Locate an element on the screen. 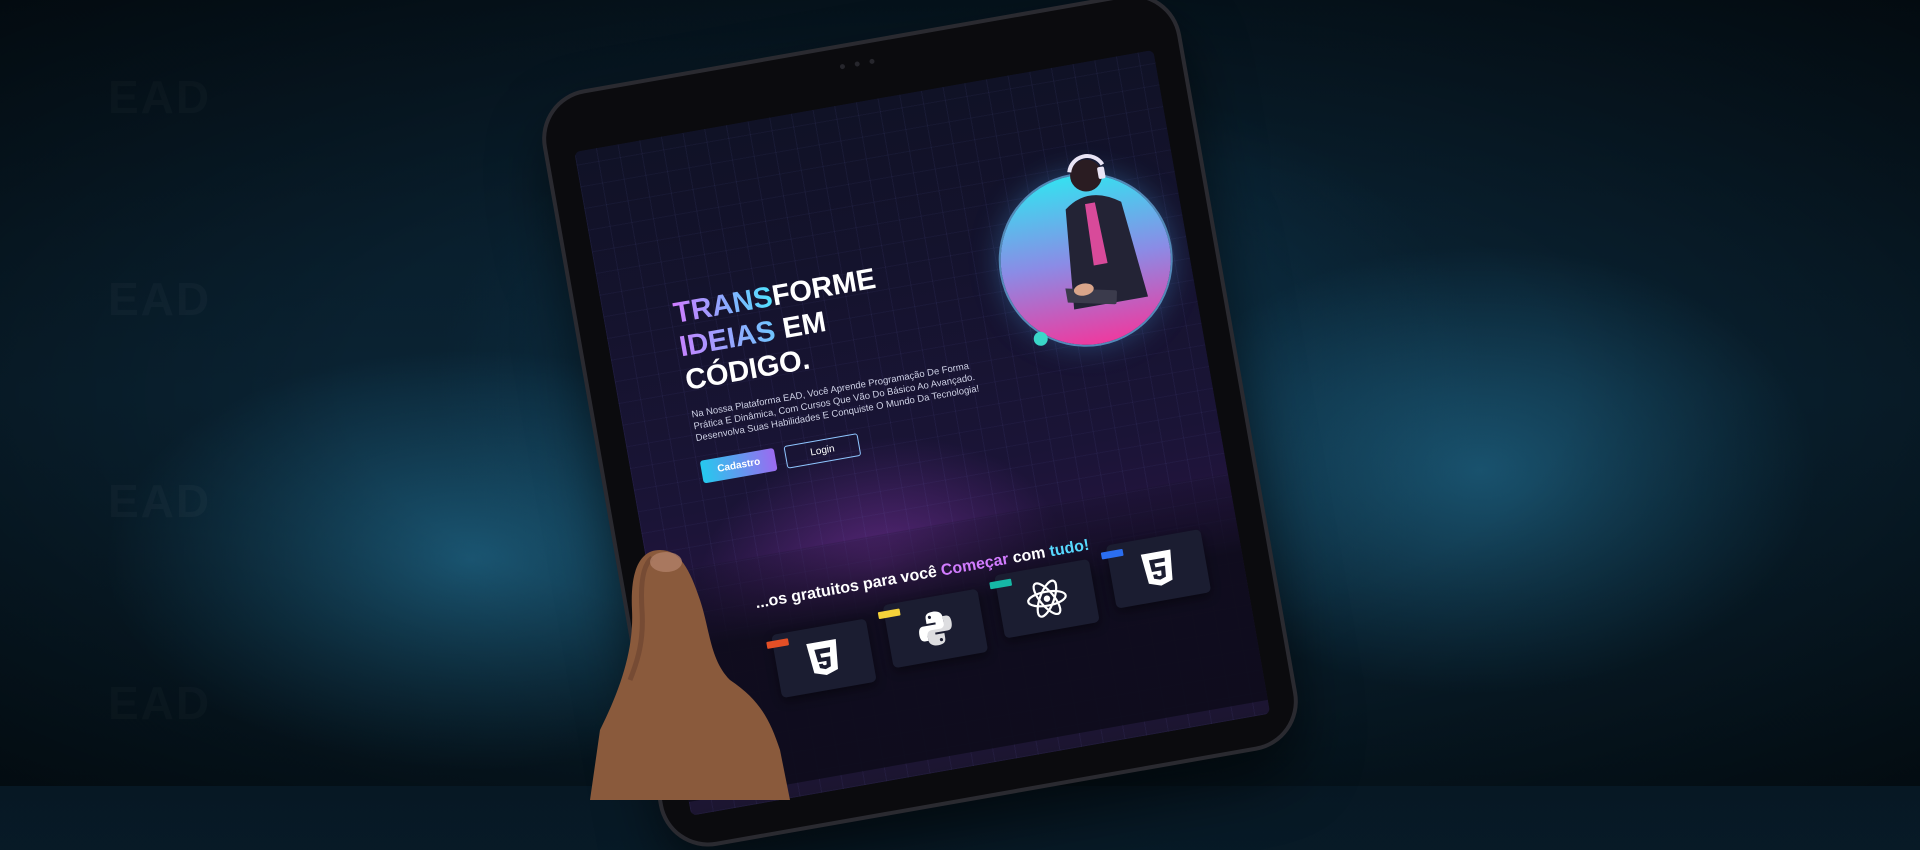 This screenshot has height=850, width=1920. python-icon is located at coordinates (935, 628).